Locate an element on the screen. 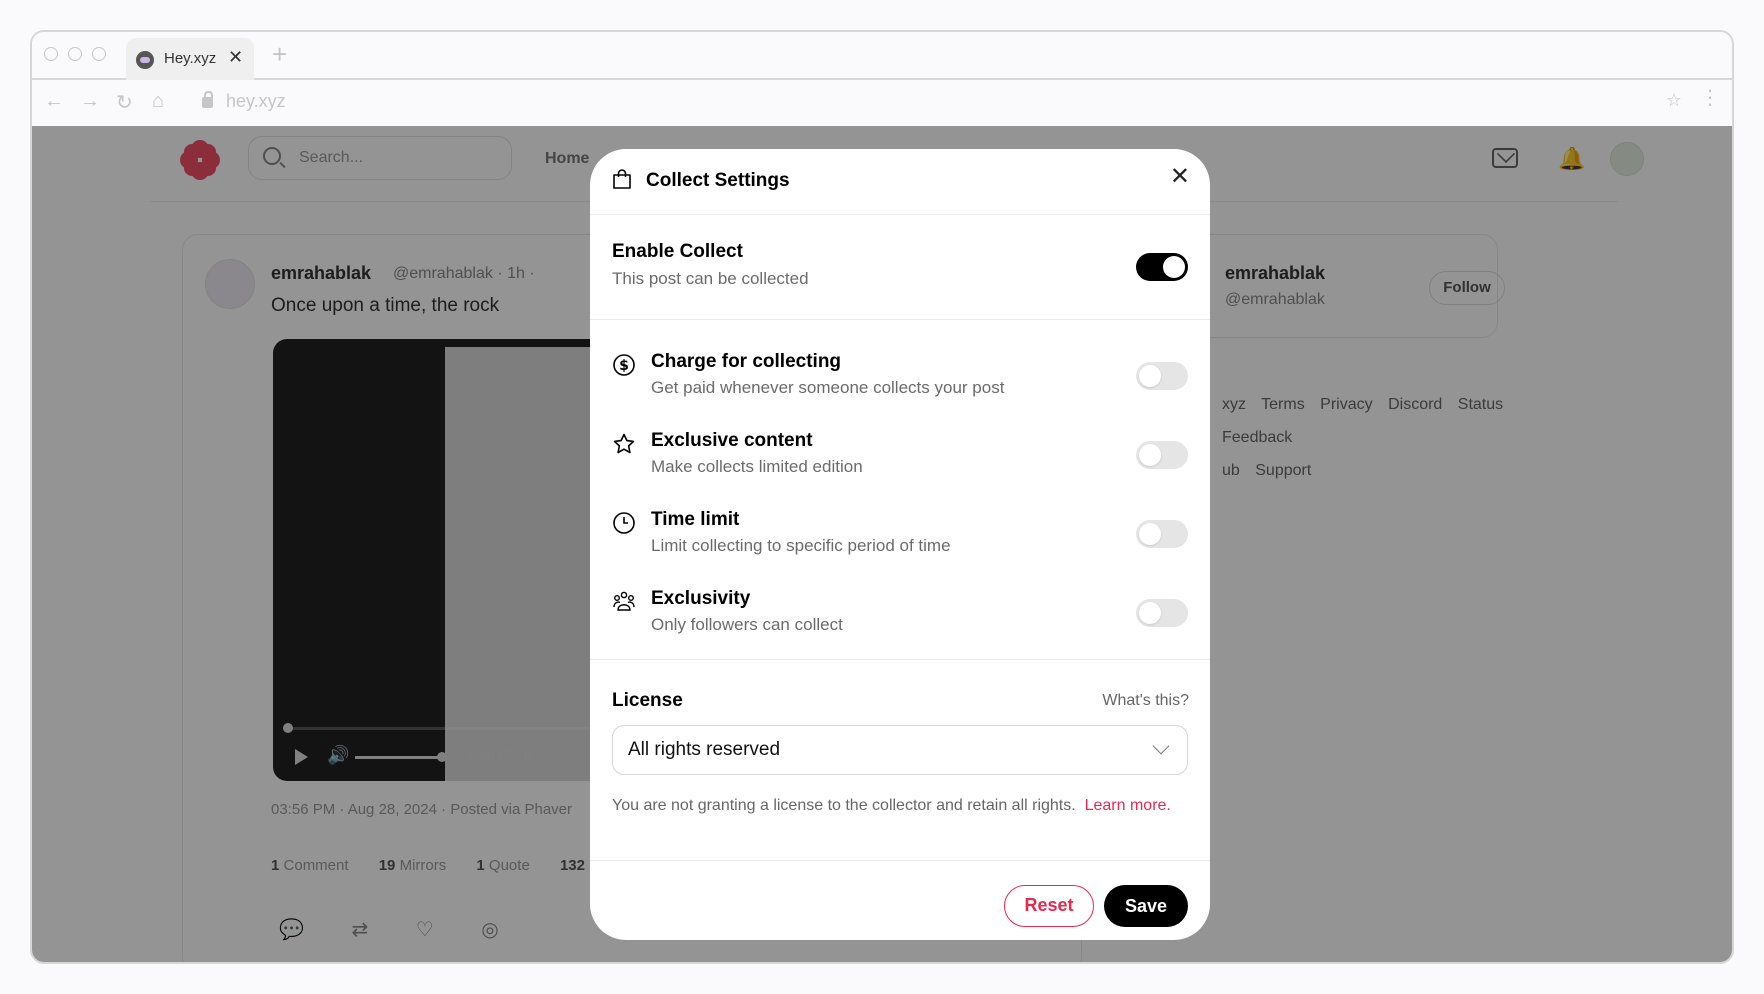 Image resolution: width=1764 pixels, height=994 pixels. license-selected-value: All rights reserved is located at coordinates (704, 749).